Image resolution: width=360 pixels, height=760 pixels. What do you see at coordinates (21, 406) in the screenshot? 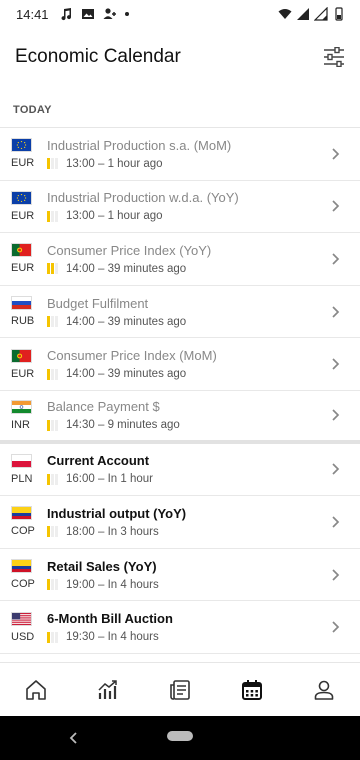
I see `flag-in-icon` at bounding box center [21, 406].